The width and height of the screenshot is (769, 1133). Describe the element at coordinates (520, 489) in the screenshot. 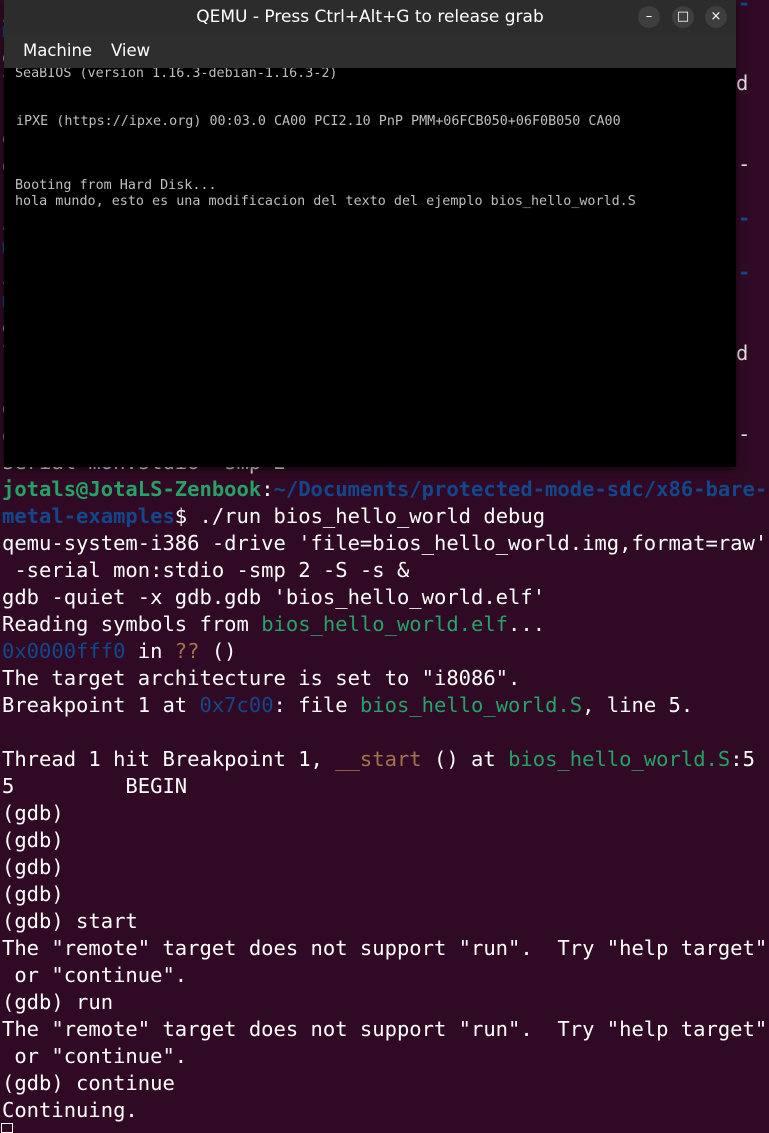

I see `prompt-path: ~/Documents/protected-mode-sdc/x86-bare-` at that location.